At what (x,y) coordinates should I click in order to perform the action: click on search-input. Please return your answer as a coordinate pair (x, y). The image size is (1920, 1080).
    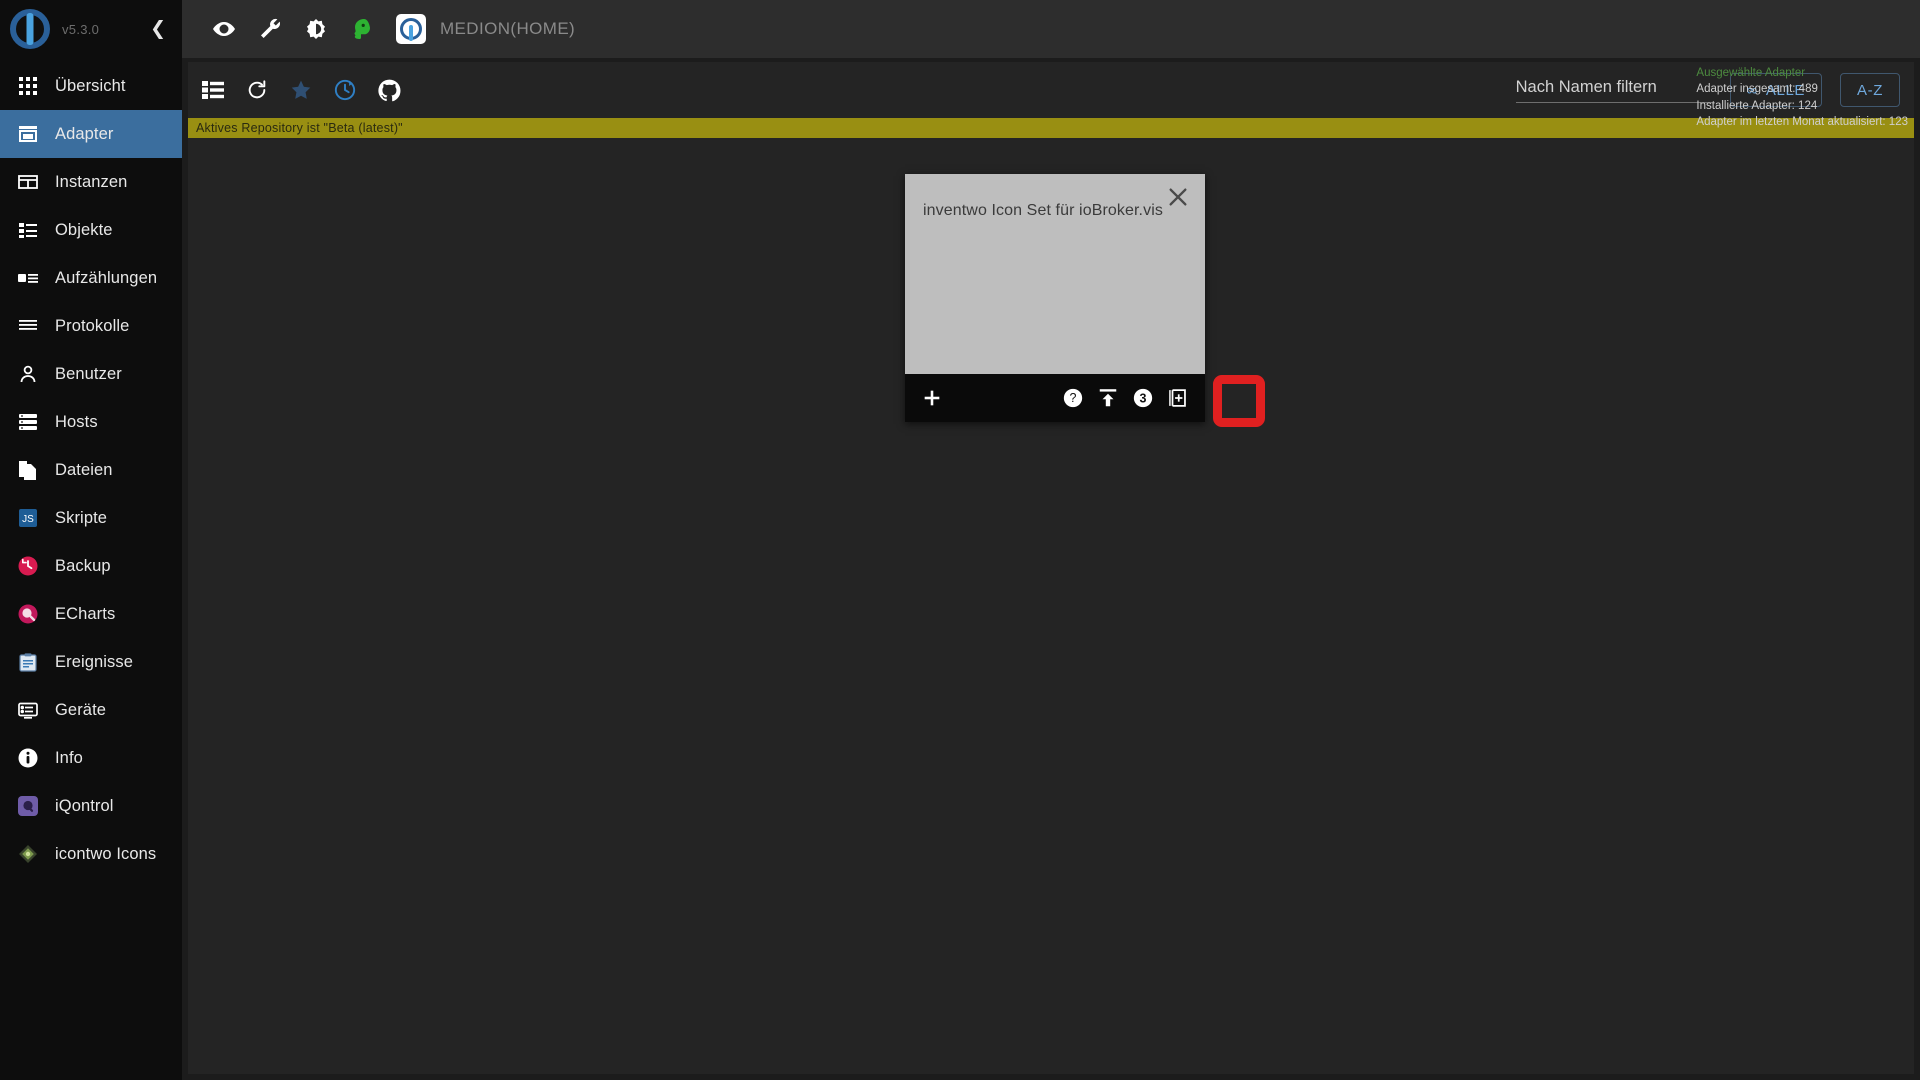
    Looking at the image, I should click on (1613, 87).